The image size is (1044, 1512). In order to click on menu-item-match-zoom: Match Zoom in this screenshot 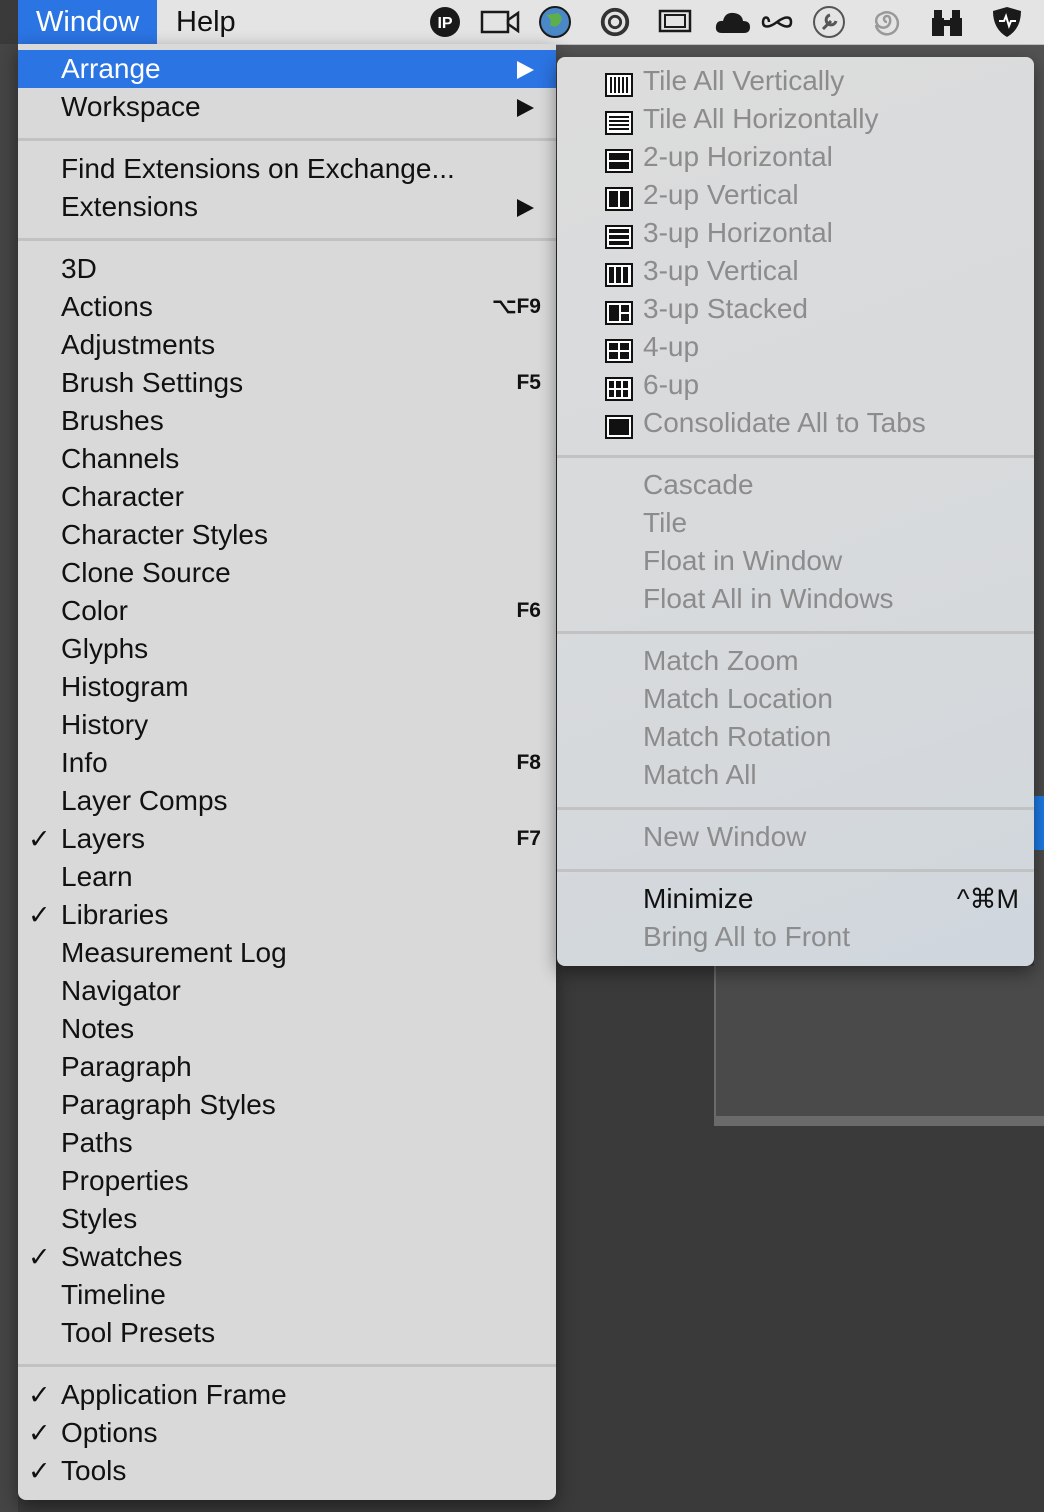, I will do `click(795, 661)`.